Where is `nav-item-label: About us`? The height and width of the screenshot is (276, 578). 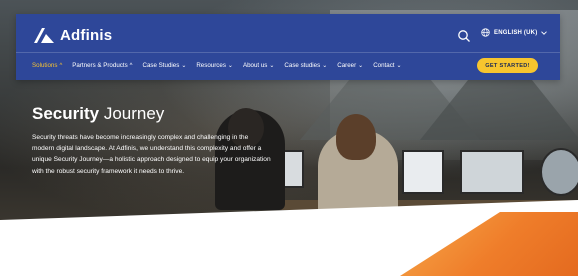
nav-item-label: About us is located at coordinates (255, 65).